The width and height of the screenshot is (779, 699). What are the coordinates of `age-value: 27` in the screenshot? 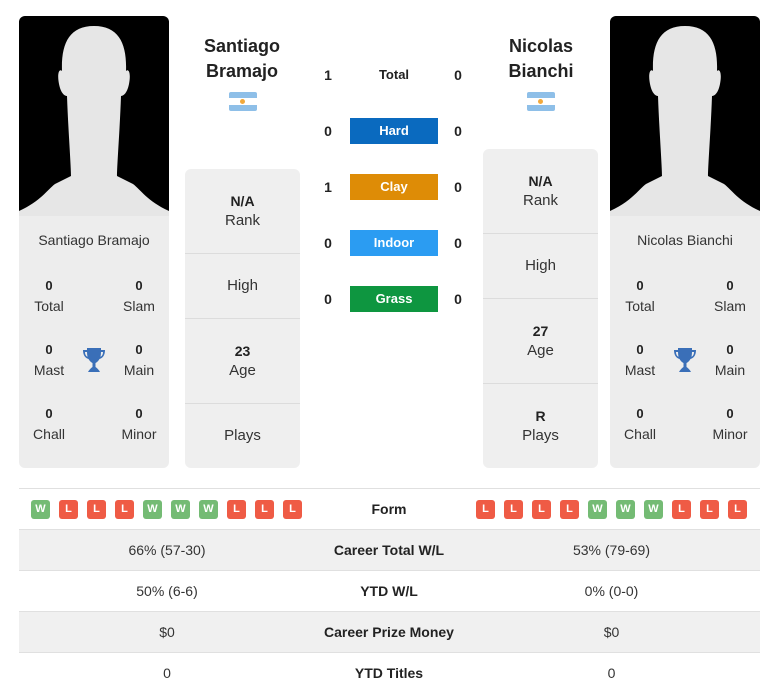 It's located at (540, 331).